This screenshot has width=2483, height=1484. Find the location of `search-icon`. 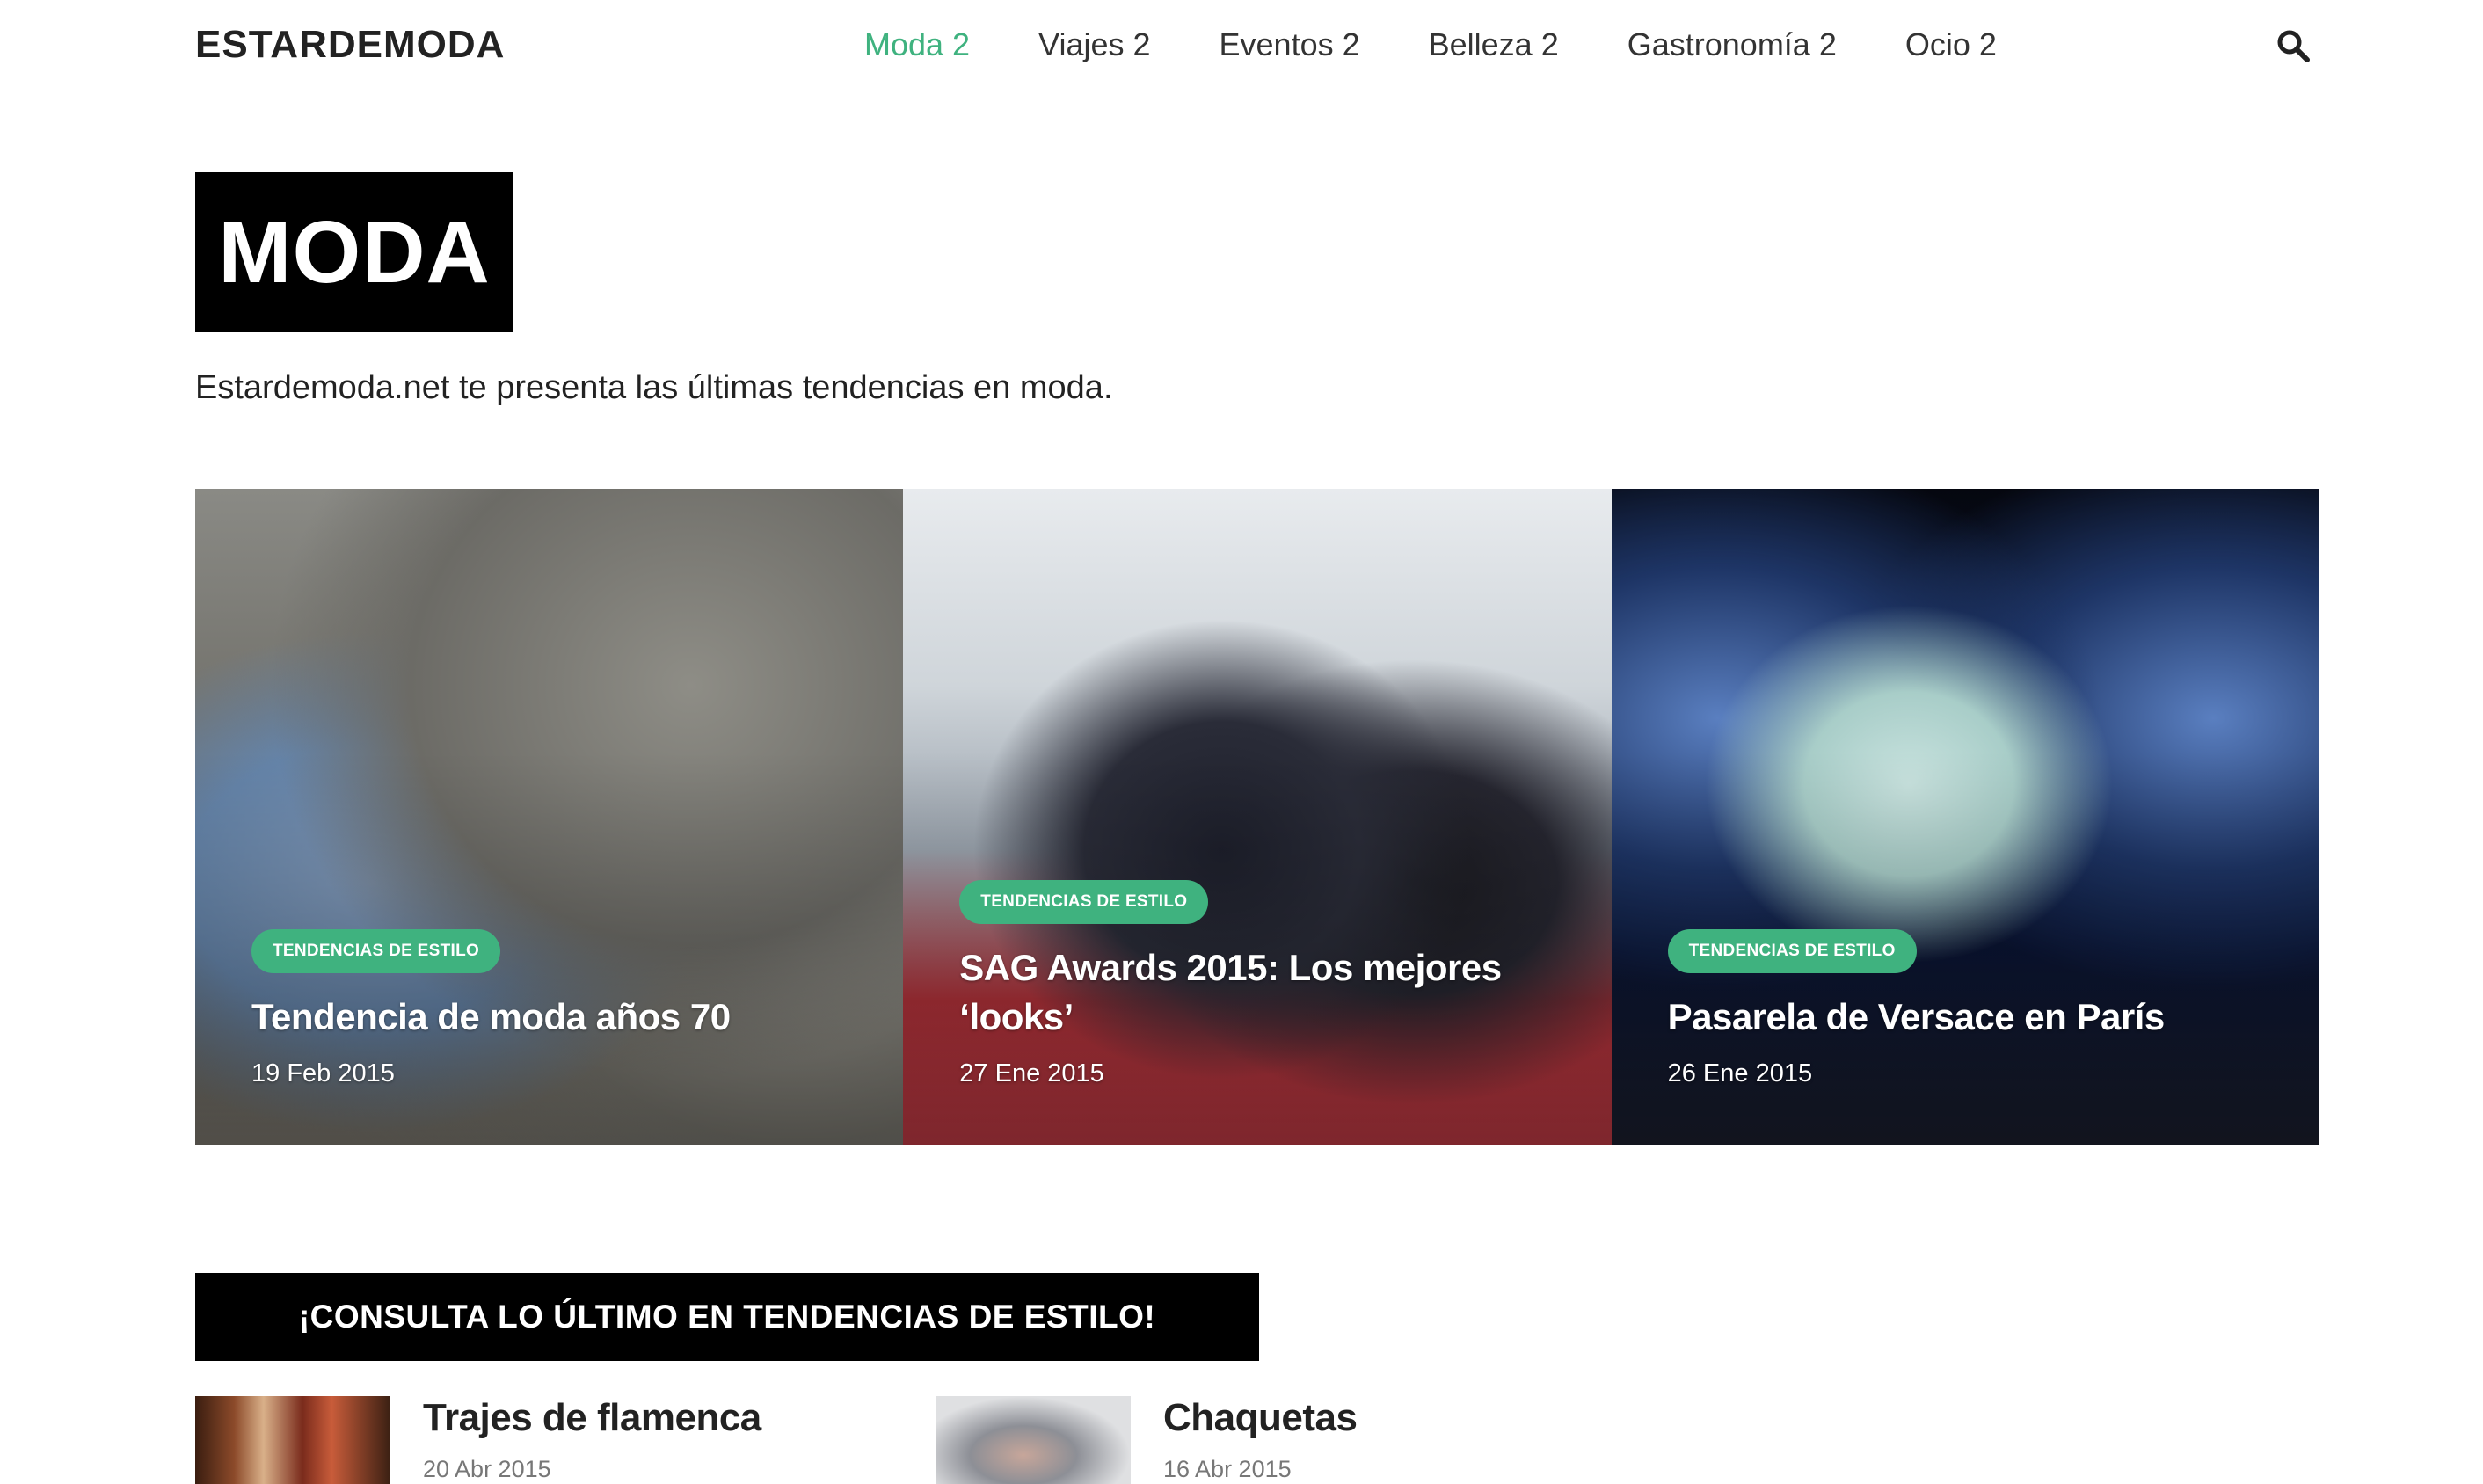

search-icon is located at coordinates (2293, 45).